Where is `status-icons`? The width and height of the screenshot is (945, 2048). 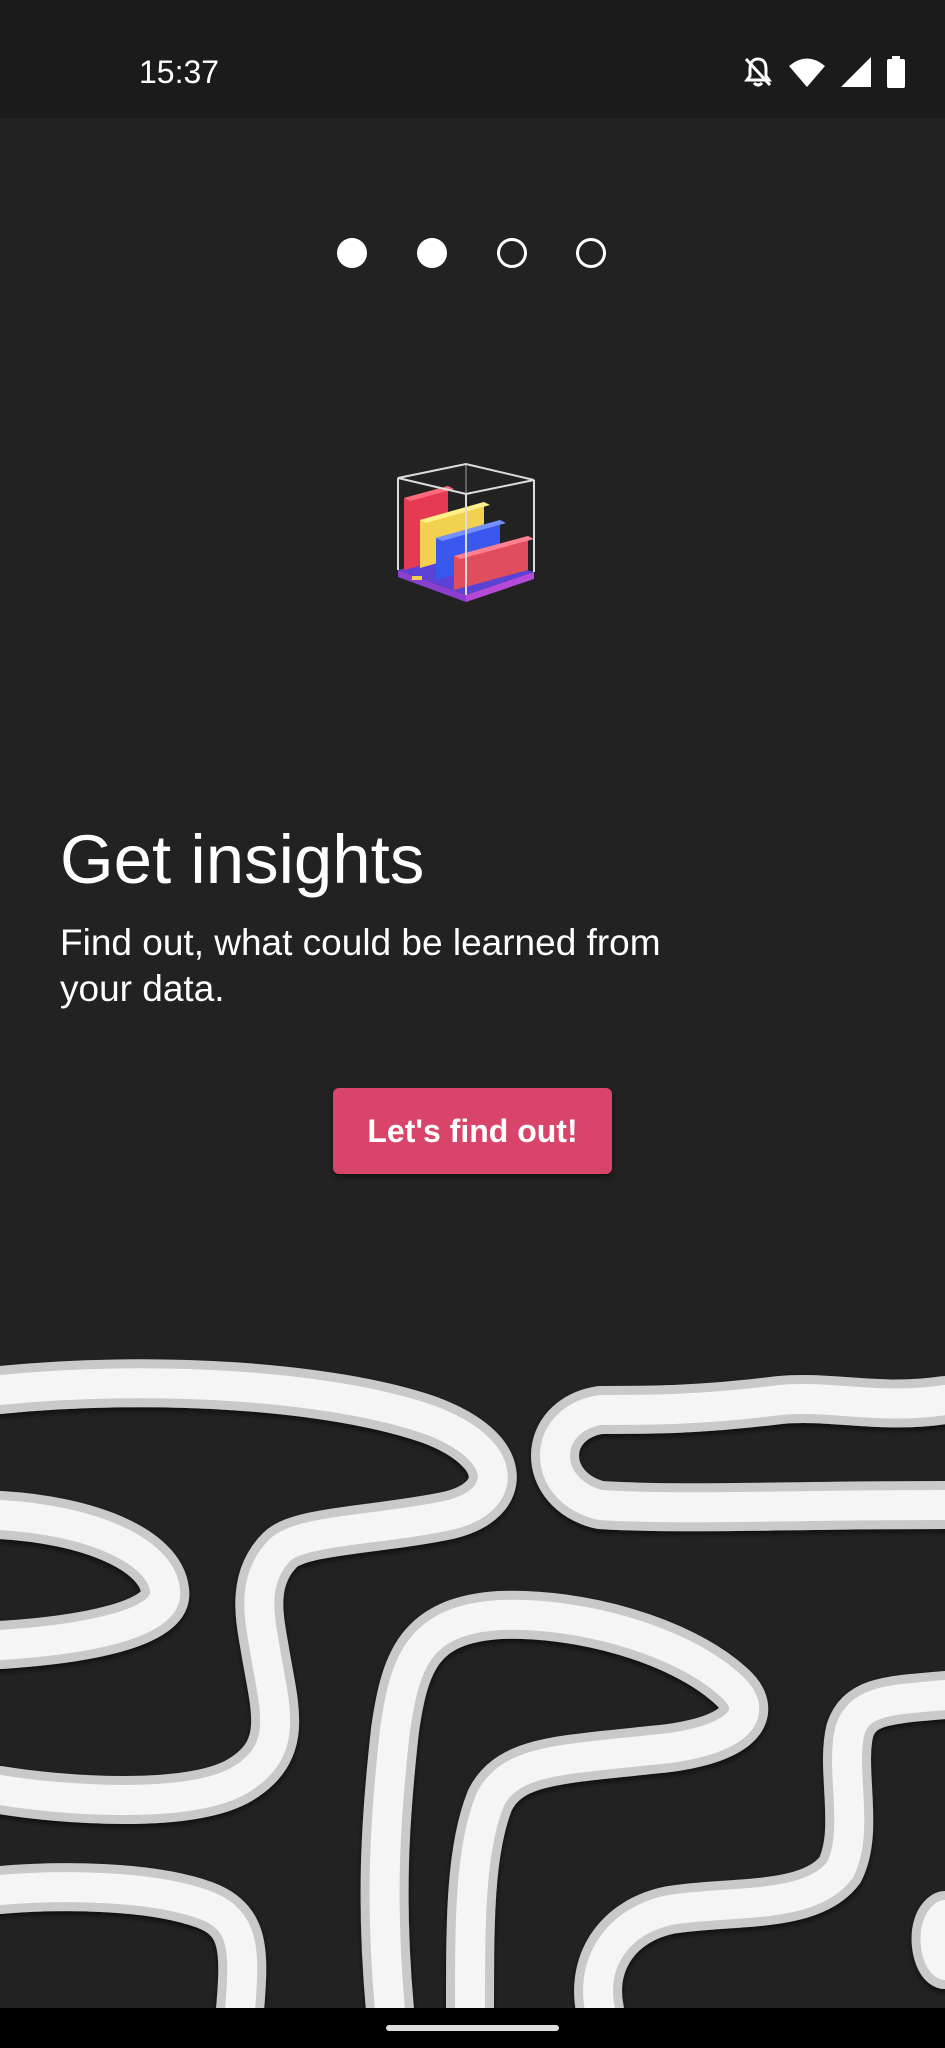
status-icons is located at coordinates (824, 72).